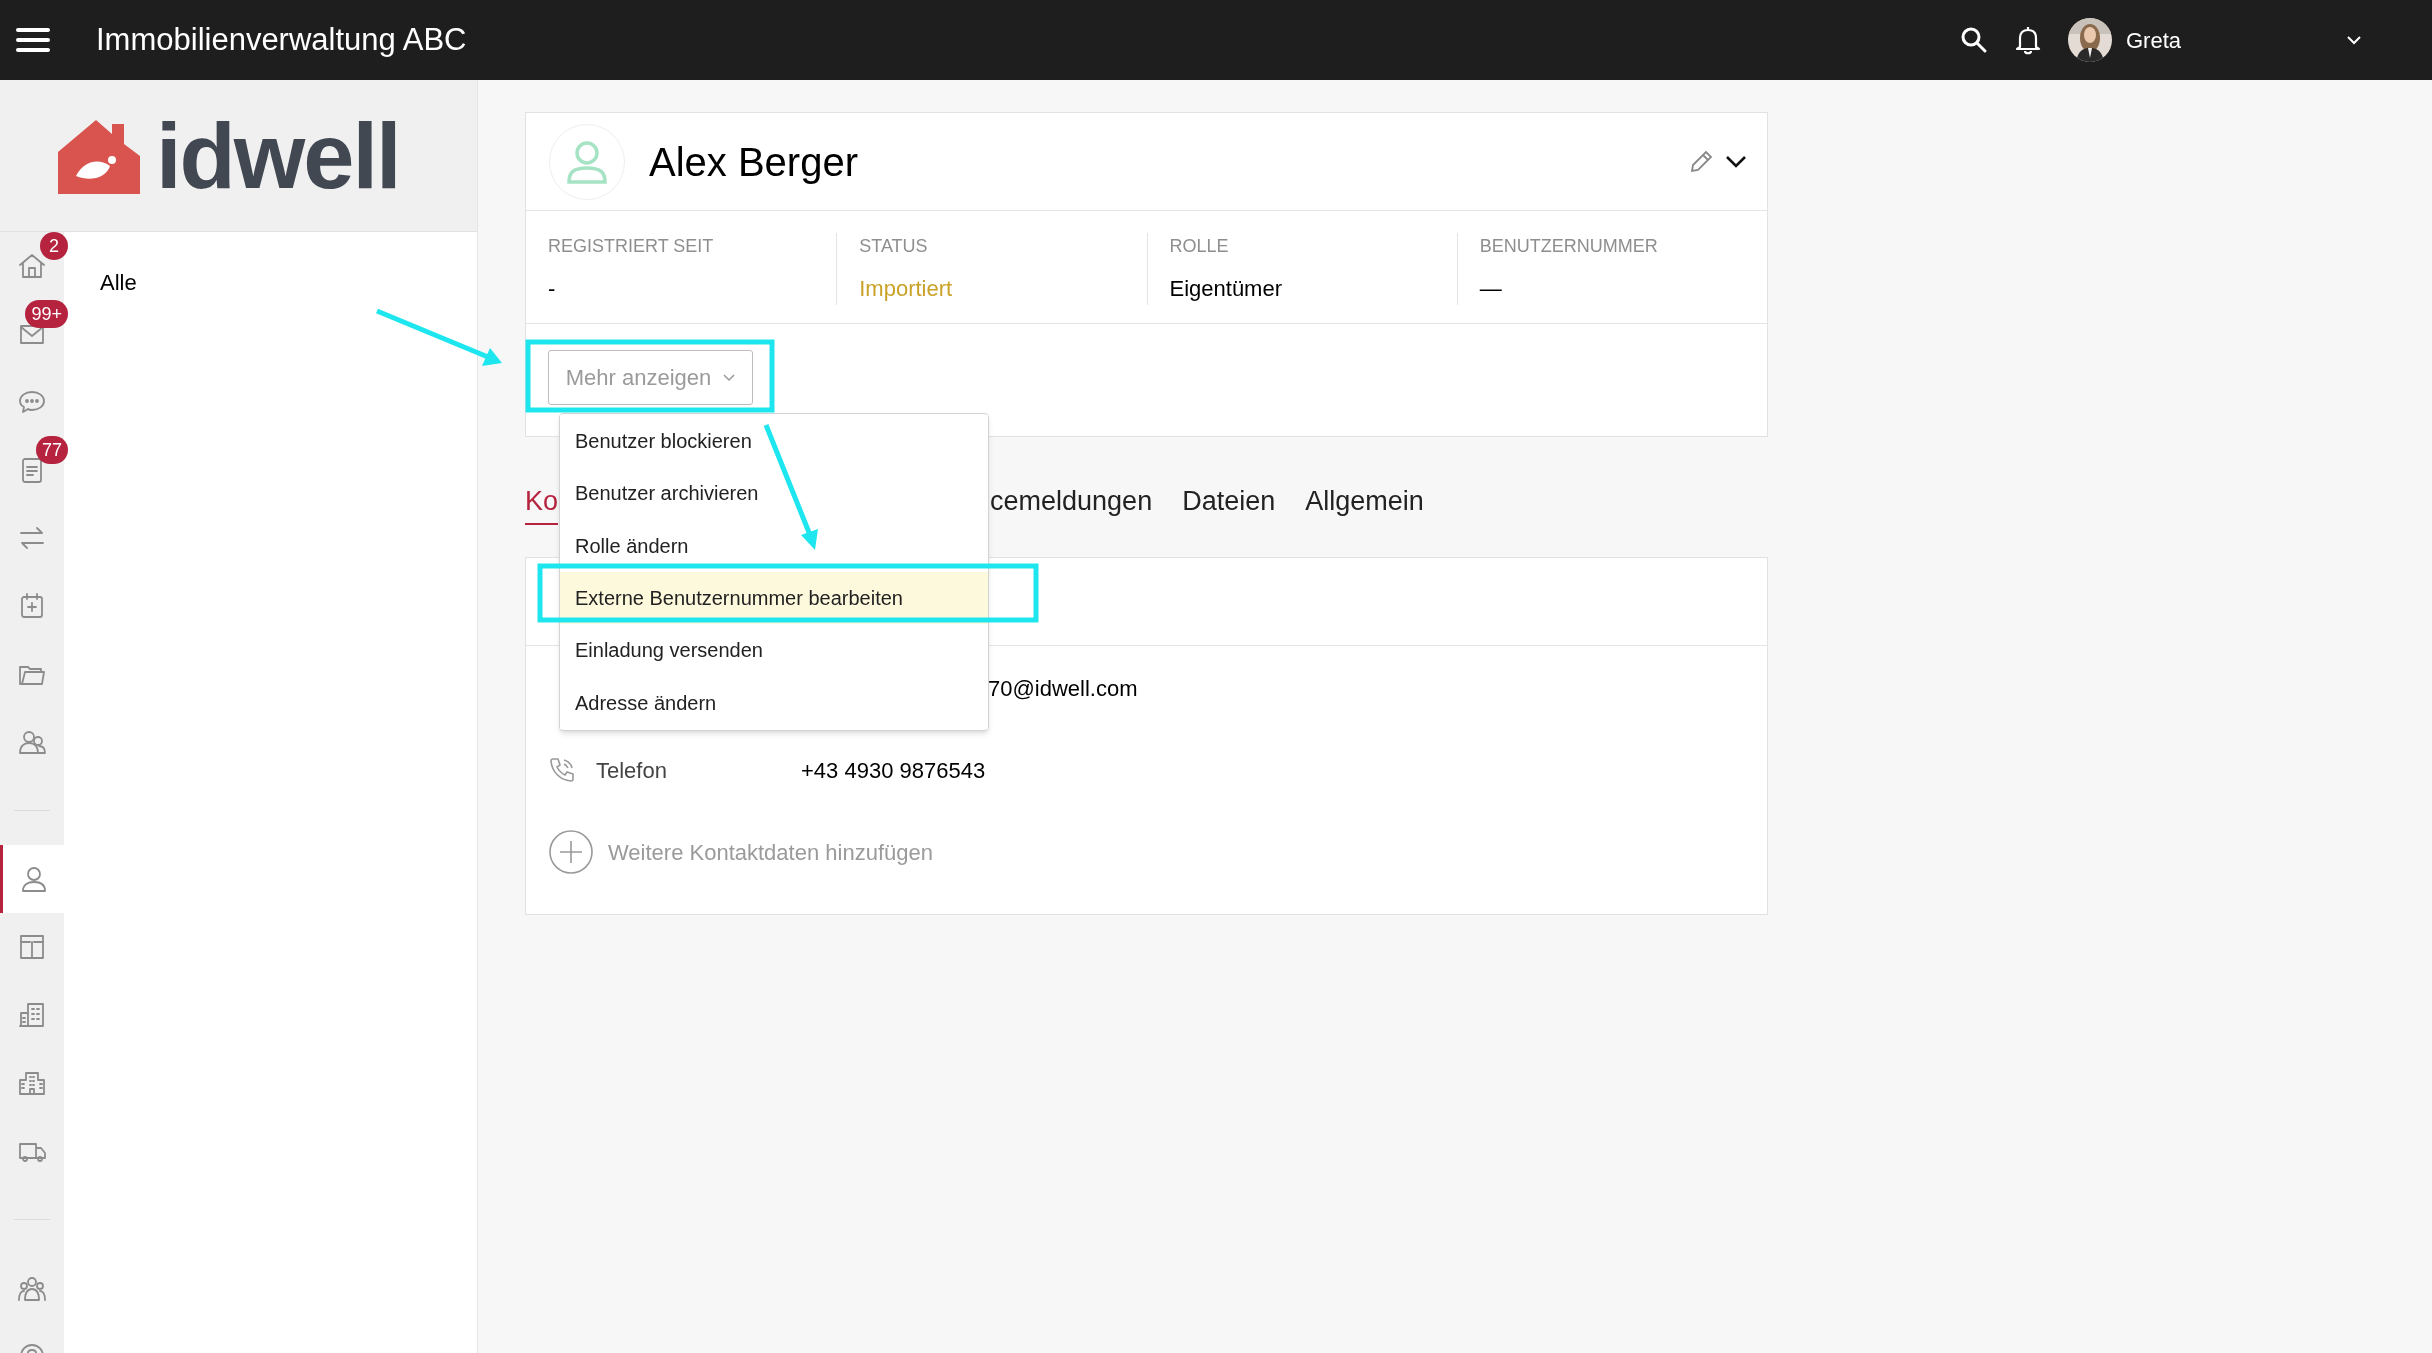  I want to click on phone-value: +43 4930 9876543, so click(893, 770).